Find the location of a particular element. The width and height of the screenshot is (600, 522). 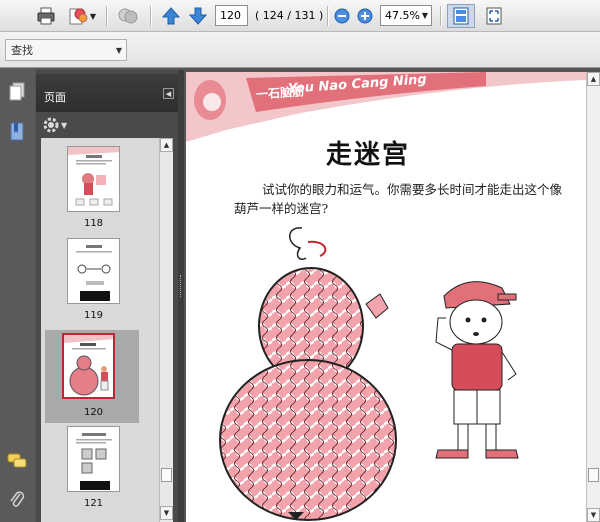

zoom-value: 47.5% is located at coordinates (402, 15).